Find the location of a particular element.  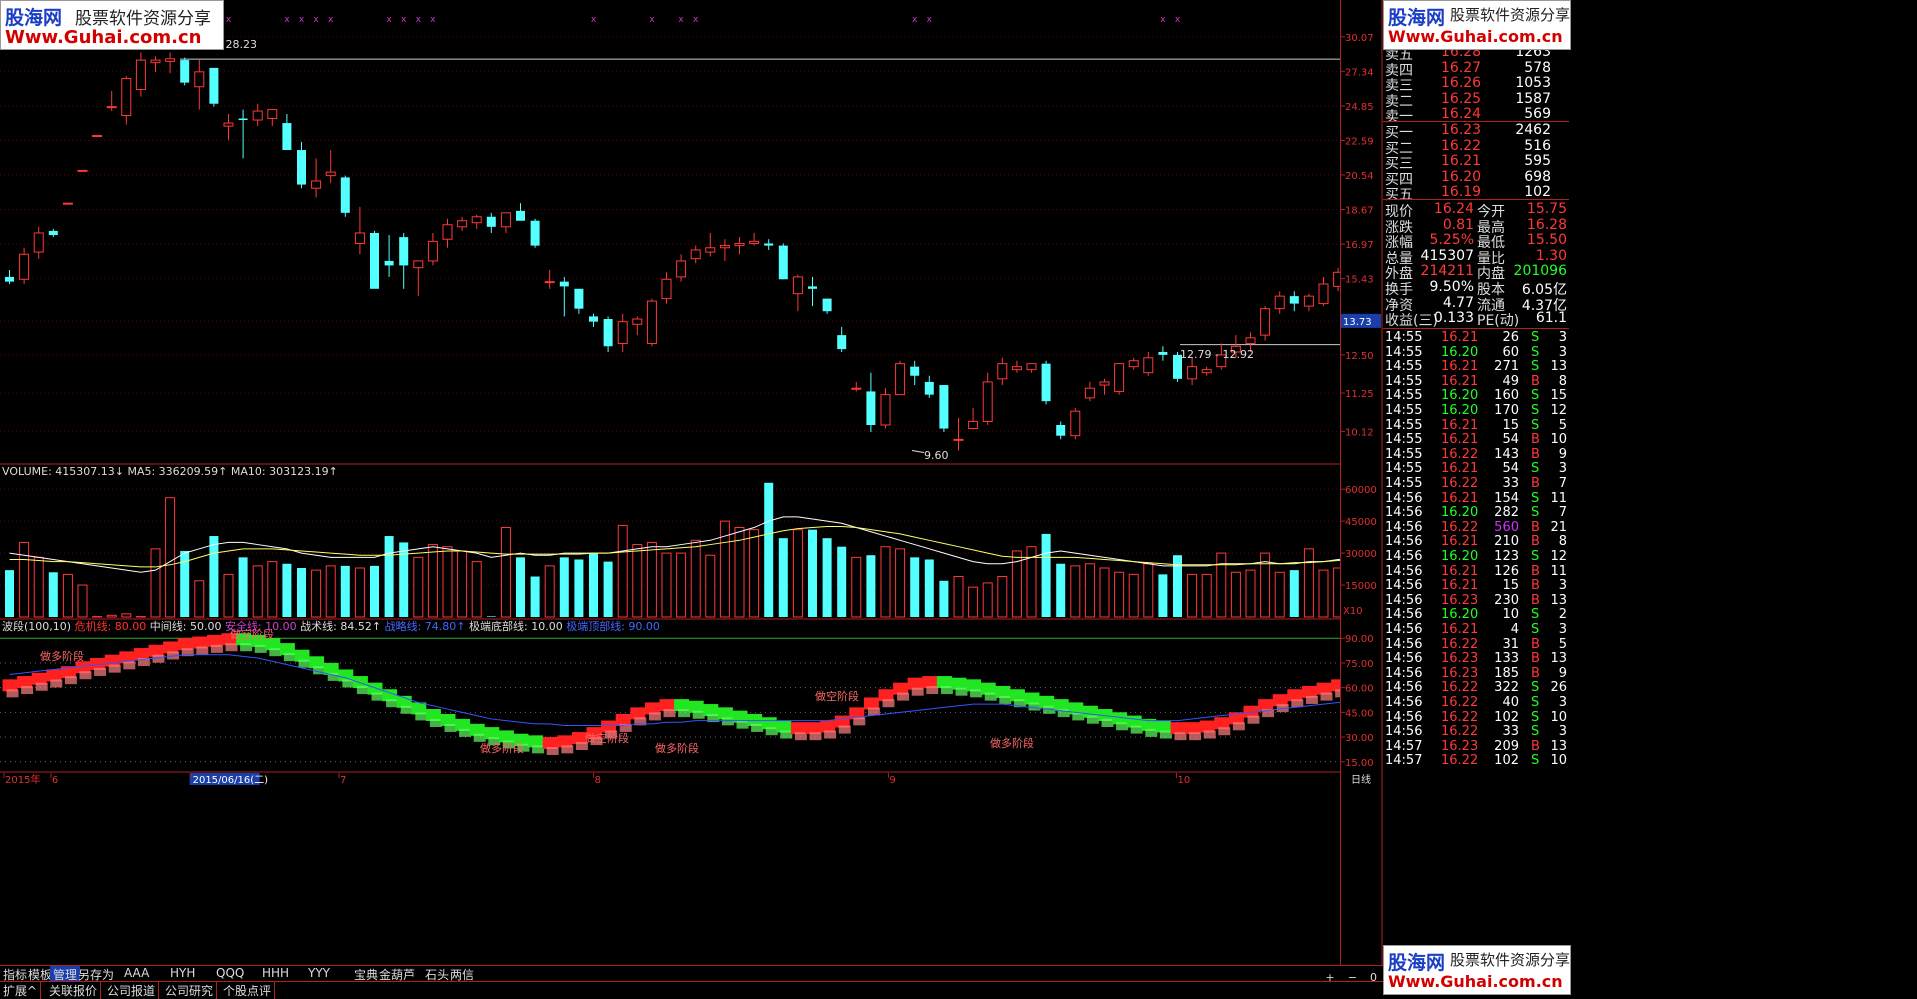

info-tab: 扩展^ is located at coordinates (20, 990).